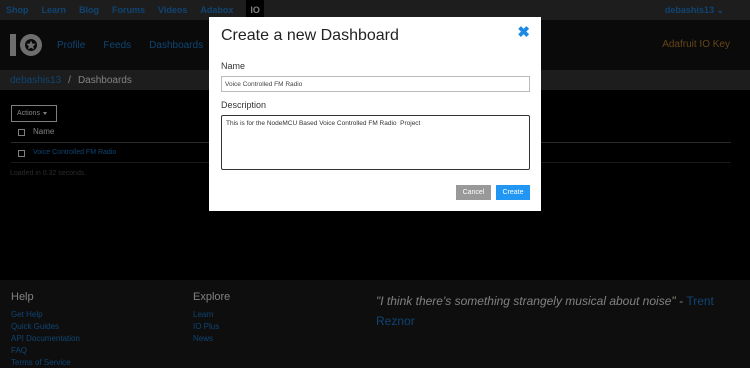  What do you see at coordinates (244, 105) in the screenshot?
I see `description-label: Description` at bounding box center [244, 105].